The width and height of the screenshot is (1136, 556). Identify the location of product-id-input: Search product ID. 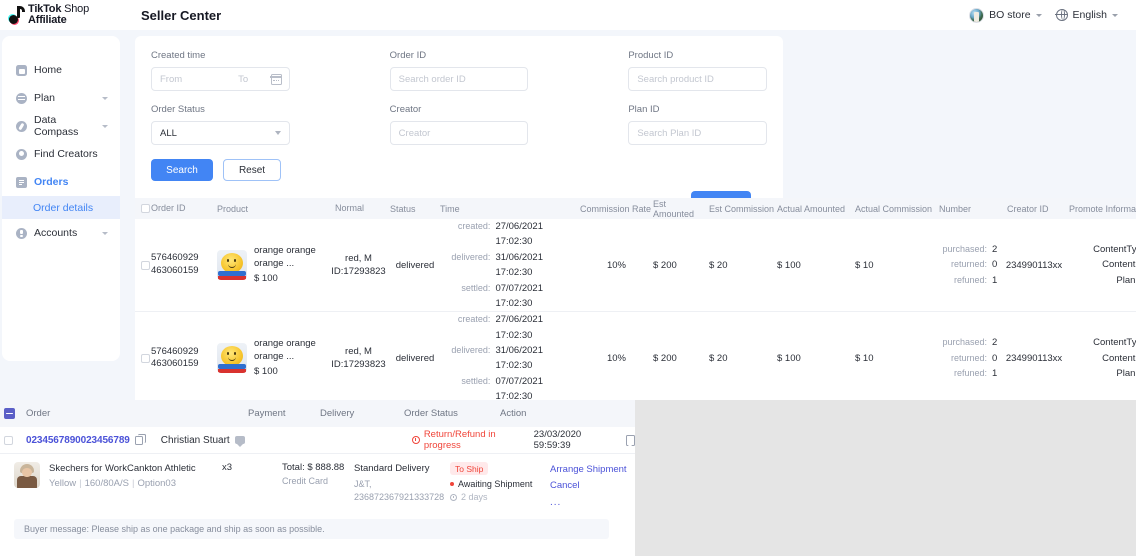
(698, 79).